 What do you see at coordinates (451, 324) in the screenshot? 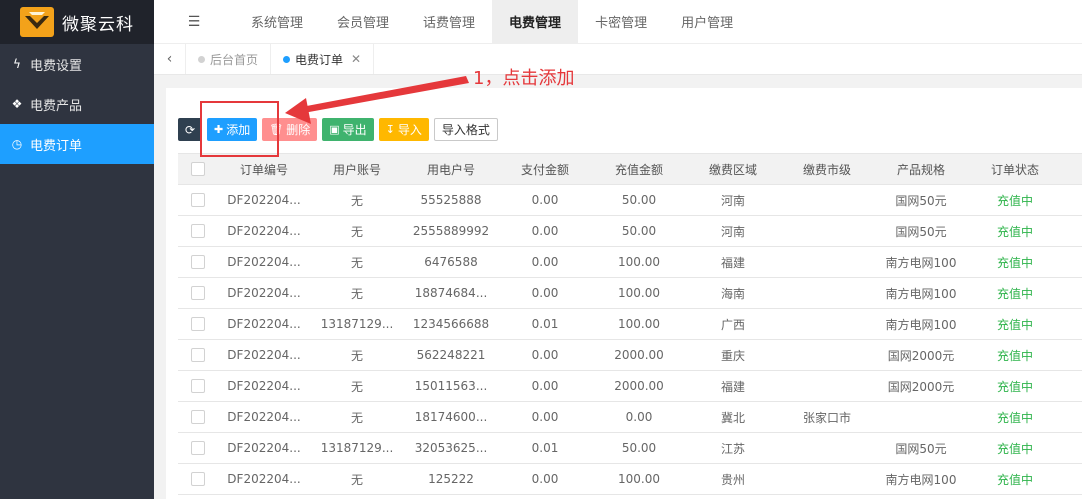
I see `table-cell: 1234566688` at bounding box center [451, 324].